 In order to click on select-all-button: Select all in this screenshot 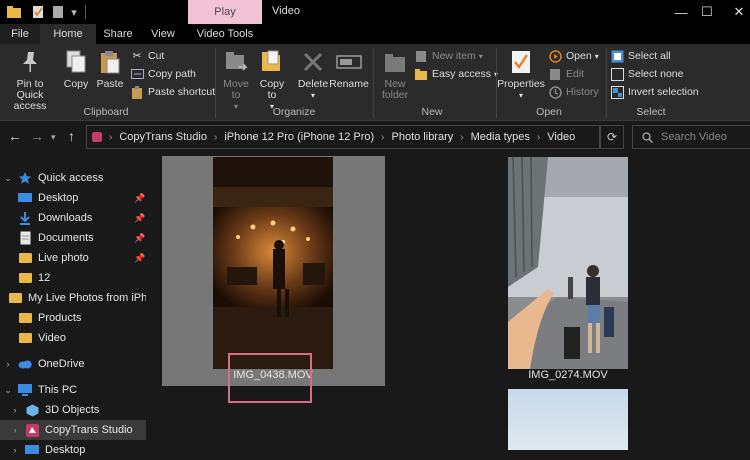, I will do `click(640, 56)`.